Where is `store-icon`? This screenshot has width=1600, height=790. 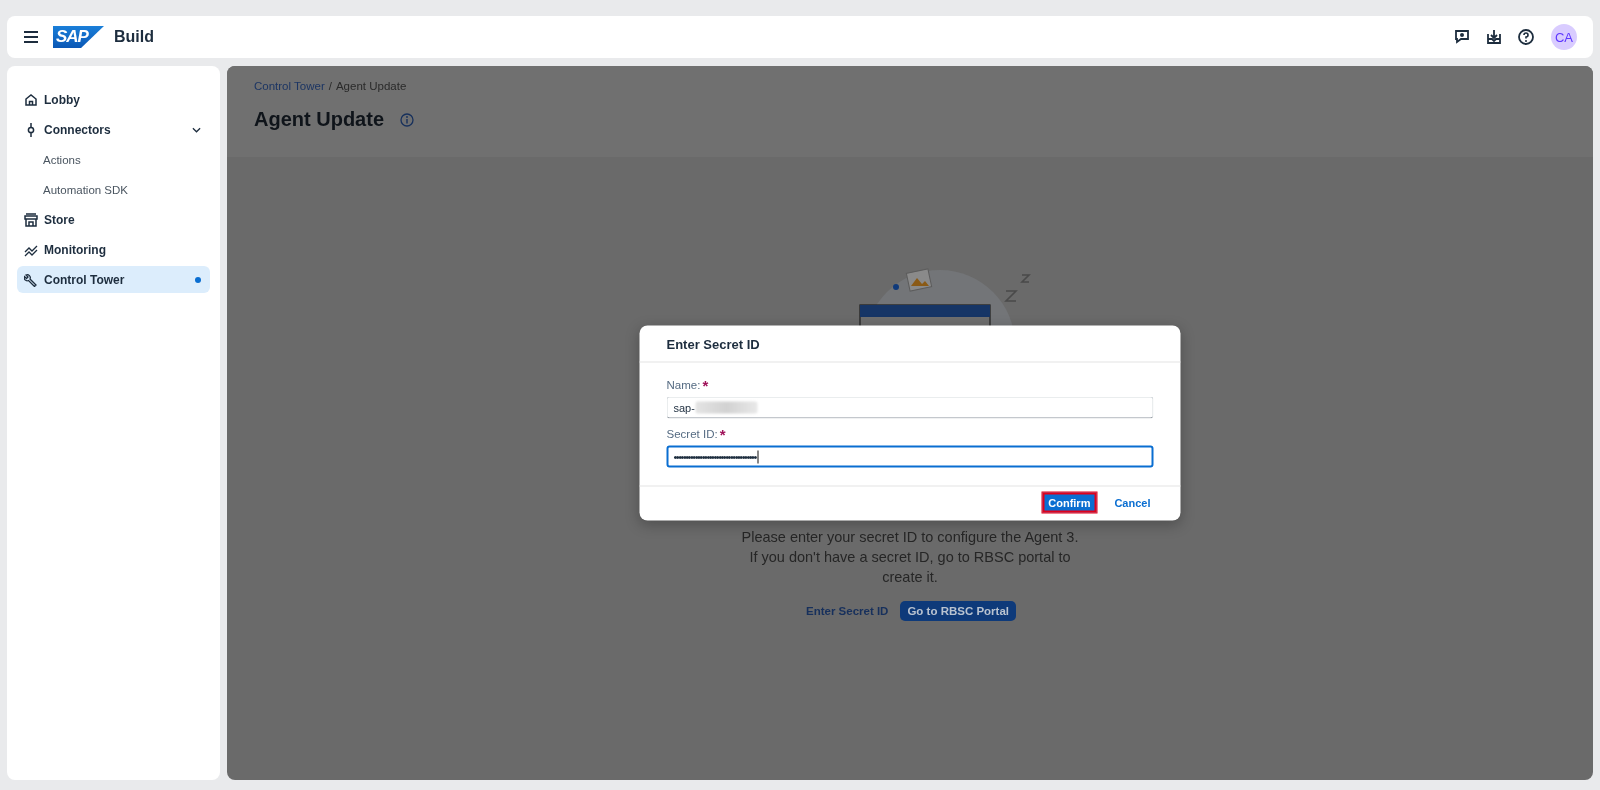
store-icon is located at coordinates (31, 219).